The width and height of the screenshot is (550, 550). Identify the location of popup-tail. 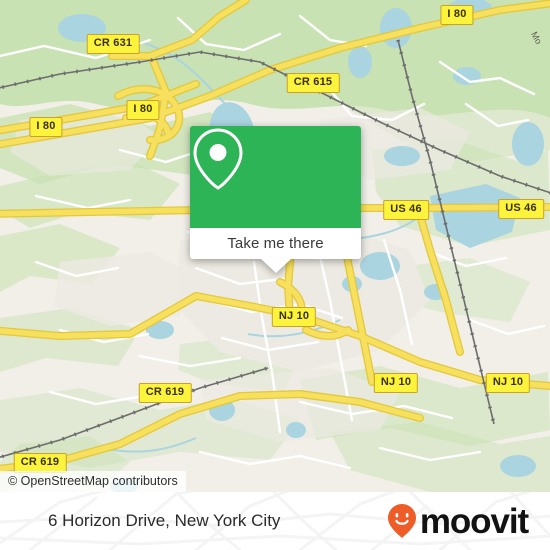
(275, 266).